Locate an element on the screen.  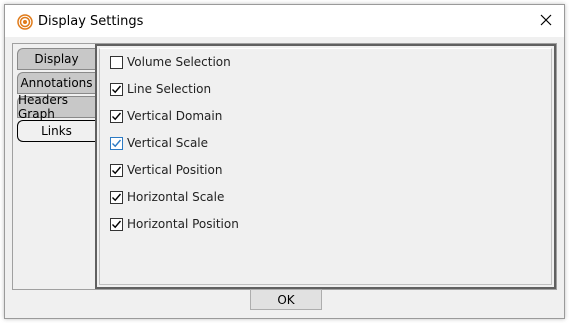
horizontal-position-checkbox is located at coordinates (116, 224).